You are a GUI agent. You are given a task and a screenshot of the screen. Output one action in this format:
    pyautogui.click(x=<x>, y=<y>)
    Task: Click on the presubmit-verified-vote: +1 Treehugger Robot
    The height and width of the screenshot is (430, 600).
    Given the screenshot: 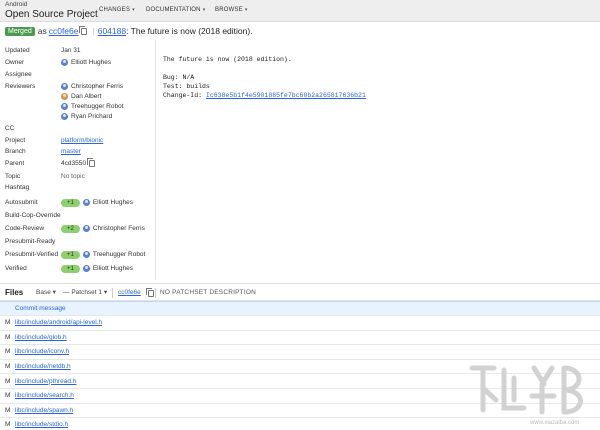 What is the action you would take?
    pyautogui.click(x=103, y=254)
    